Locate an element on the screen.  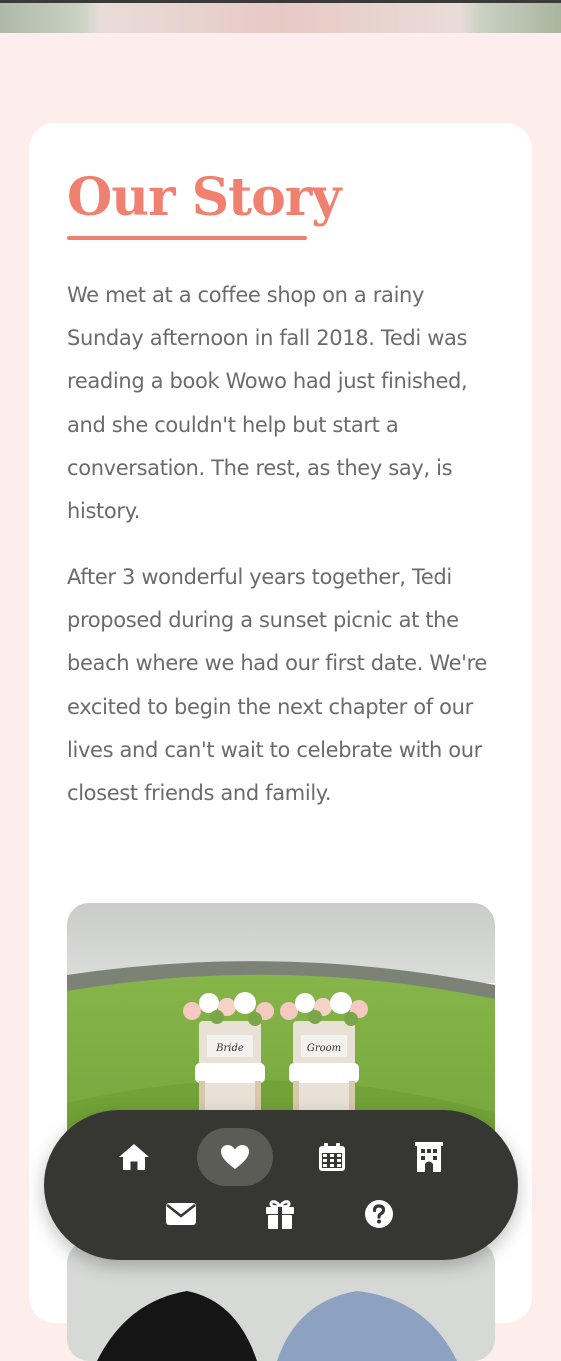
section-title: Our Story is located at coordinates (204, 197).